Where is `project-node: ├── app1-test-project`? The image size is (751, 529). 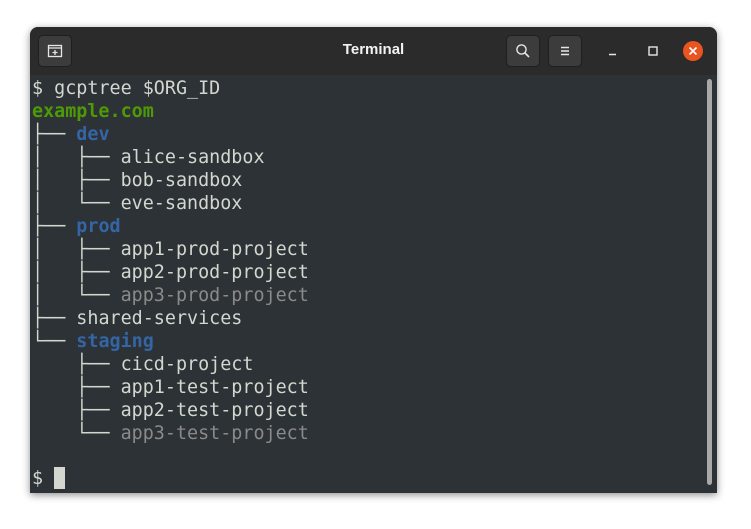
project-node: ├── app1-test-project is located at coordinates (170, 387).